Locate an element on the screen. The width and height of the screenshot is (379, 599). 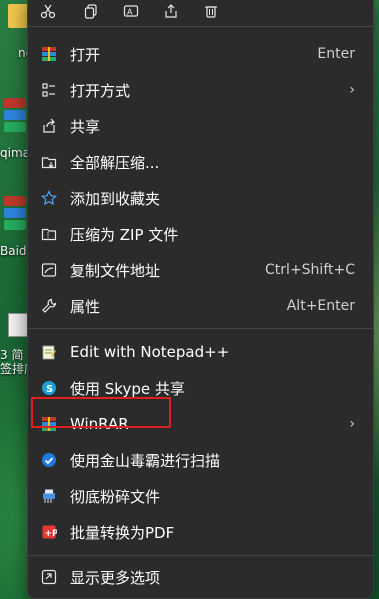
menu-item-properties: 属性 Alt+Enter is located at coordinates (200, 306).